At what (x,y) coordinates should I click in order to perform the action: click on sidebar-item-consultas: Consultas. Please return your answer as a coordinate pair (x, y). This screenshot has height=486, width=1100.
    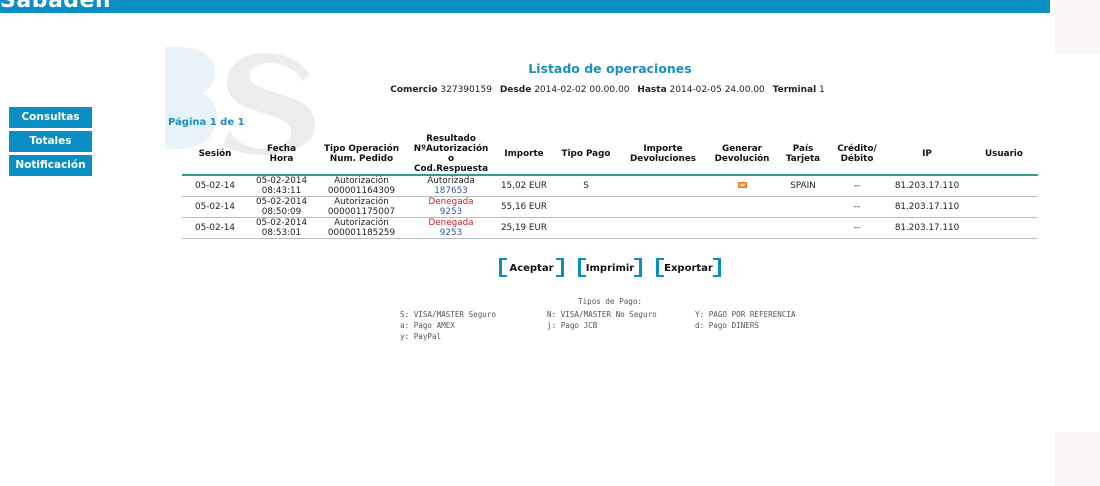
    Looking at the image, I should click on (50, 117).